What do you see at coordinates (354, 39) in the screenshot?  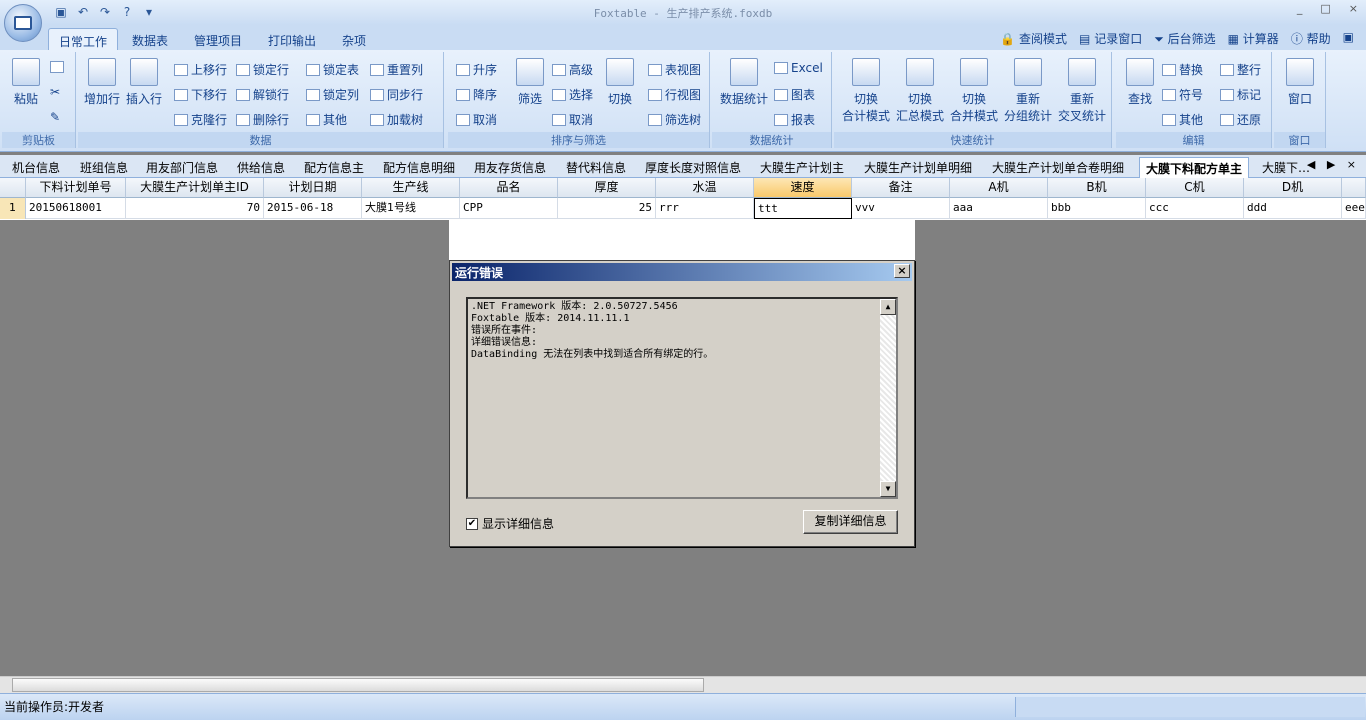 I see `tab-misc: 杂项` at bounding box center [354, 39].